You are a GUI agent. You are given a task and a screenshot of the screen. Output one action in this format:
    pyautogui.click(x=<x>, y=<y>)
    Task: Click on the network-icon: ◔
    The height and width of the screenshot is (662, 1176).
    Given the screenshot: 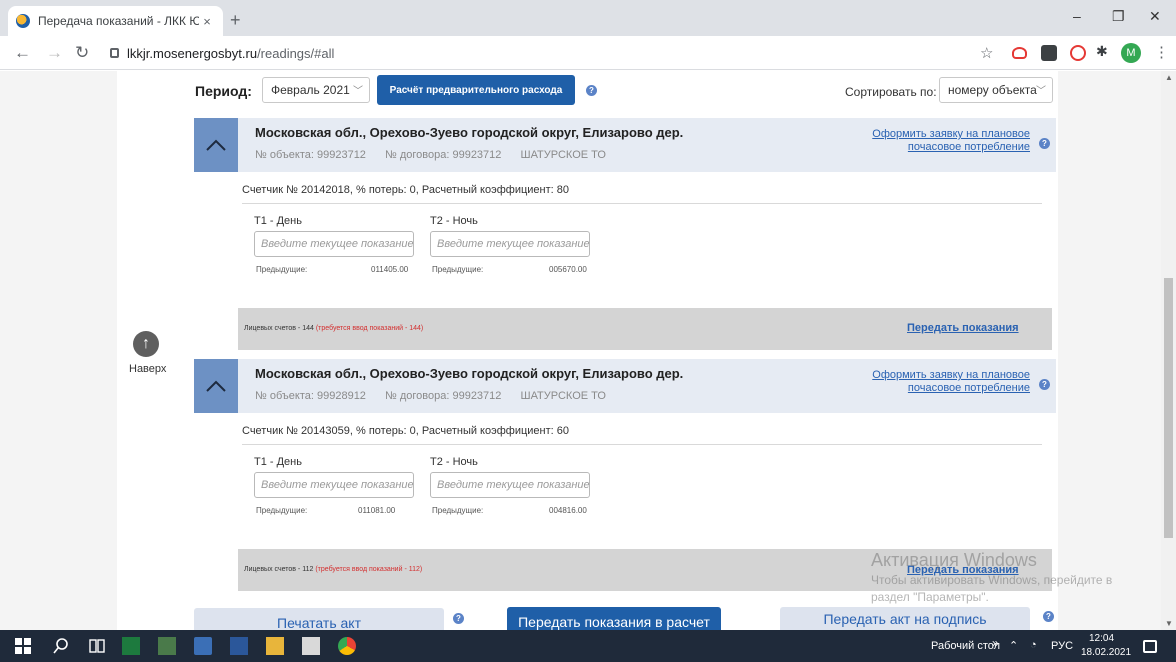 What is the action you would take?
    pyautogui.click(x=1033, y=645)
    